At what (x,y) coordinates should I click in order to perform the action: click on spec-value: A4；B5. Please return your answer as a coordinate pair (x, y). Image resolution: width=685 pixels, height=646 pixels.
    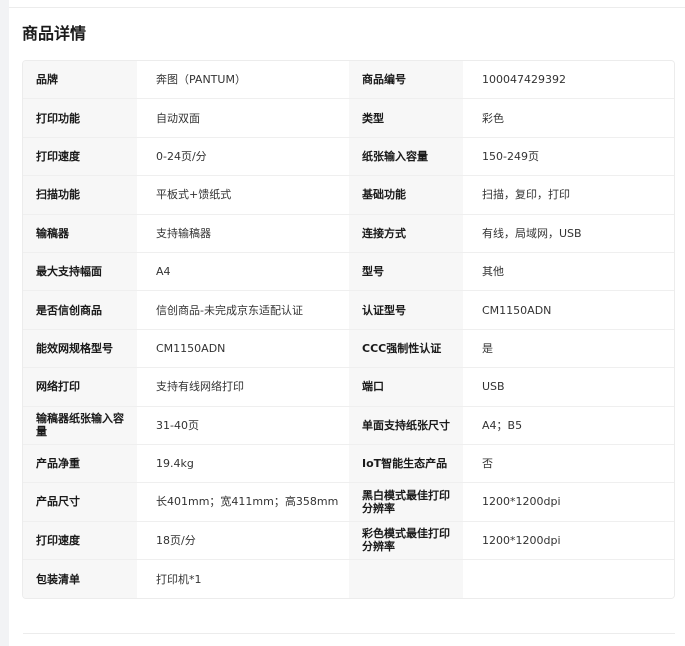
    Looking at the image, I should click on (568, 425).